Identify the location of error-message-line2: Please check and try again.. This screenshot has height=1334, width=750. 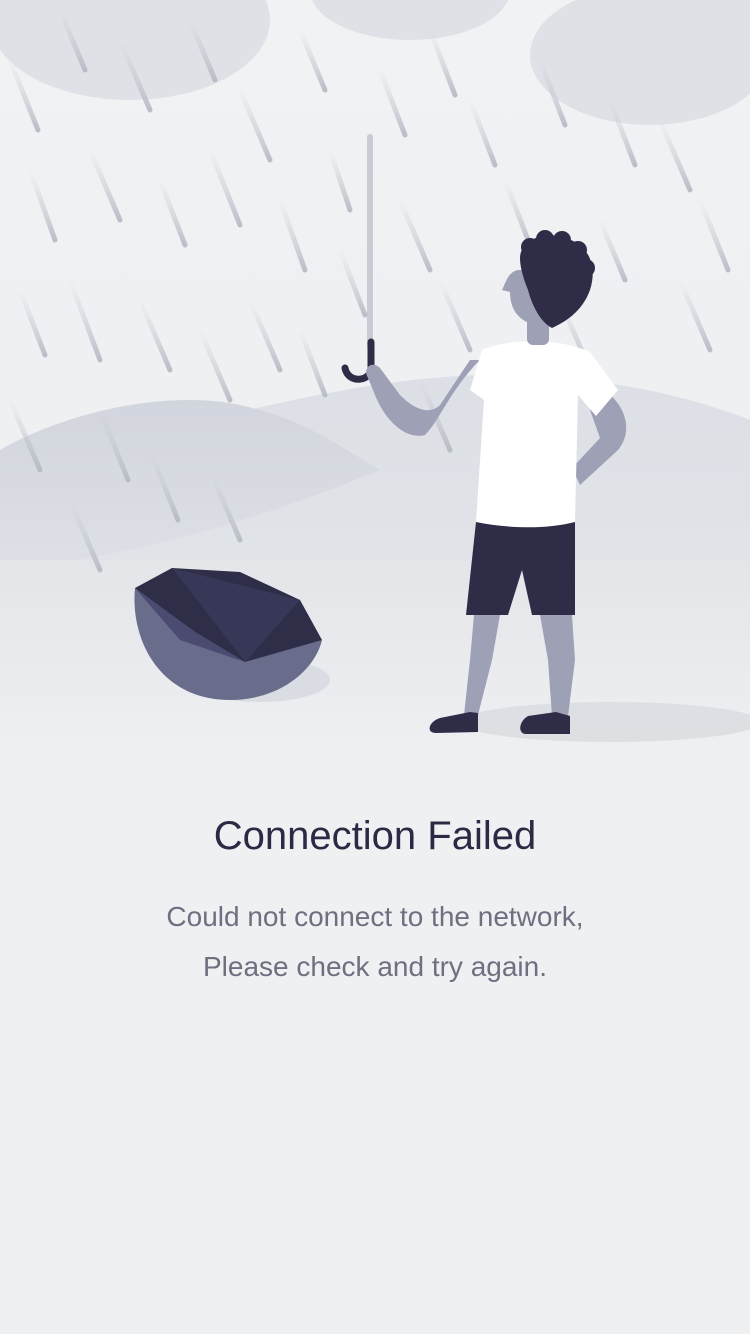
(375, 966).